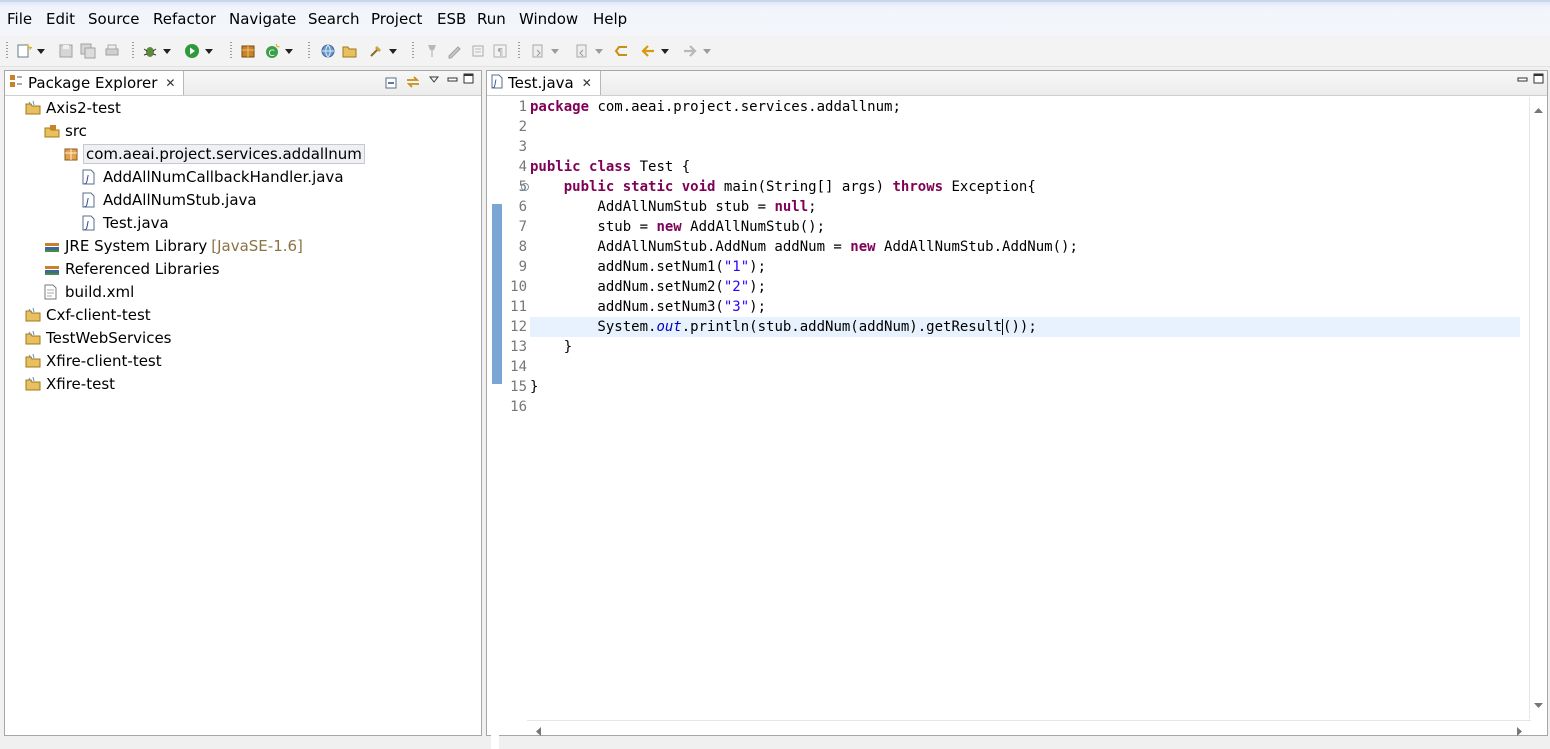  Describe the element at coordinates (989, 187) in the screenshot. I see `code-token: Exception{` at that location.